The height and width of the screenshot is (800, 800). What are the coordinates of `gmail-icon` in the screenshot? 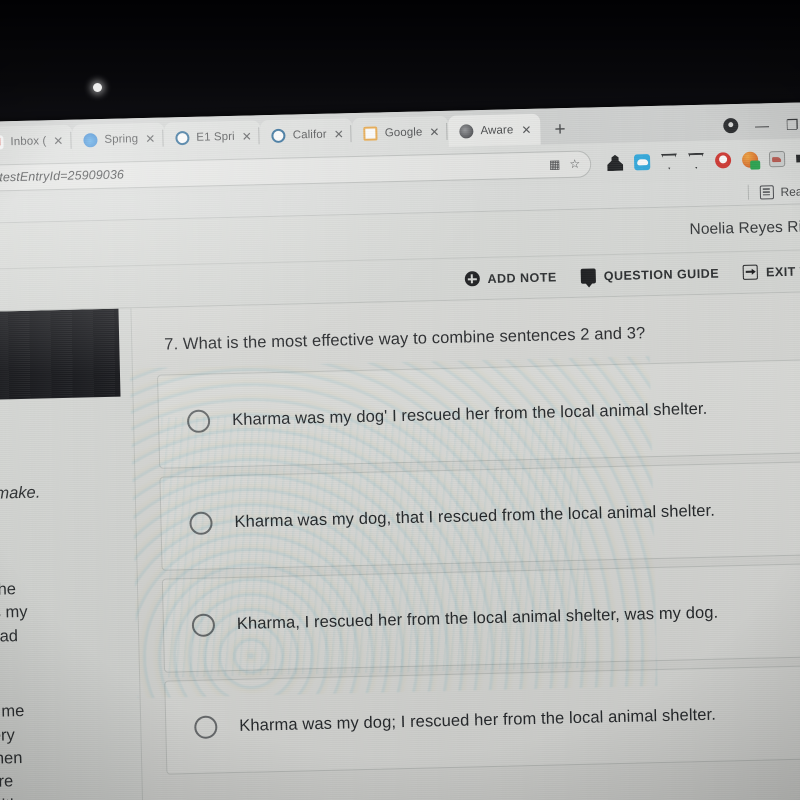 It's located at (2, 142).